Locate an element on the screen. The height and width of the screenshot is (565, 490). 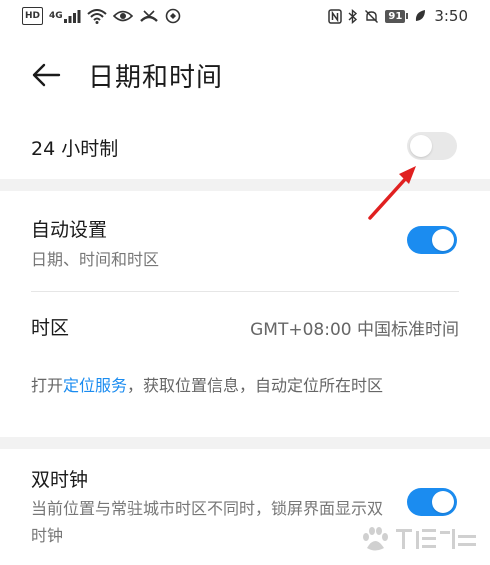
battery-icon: 91 is located at coordinates (397, 16).